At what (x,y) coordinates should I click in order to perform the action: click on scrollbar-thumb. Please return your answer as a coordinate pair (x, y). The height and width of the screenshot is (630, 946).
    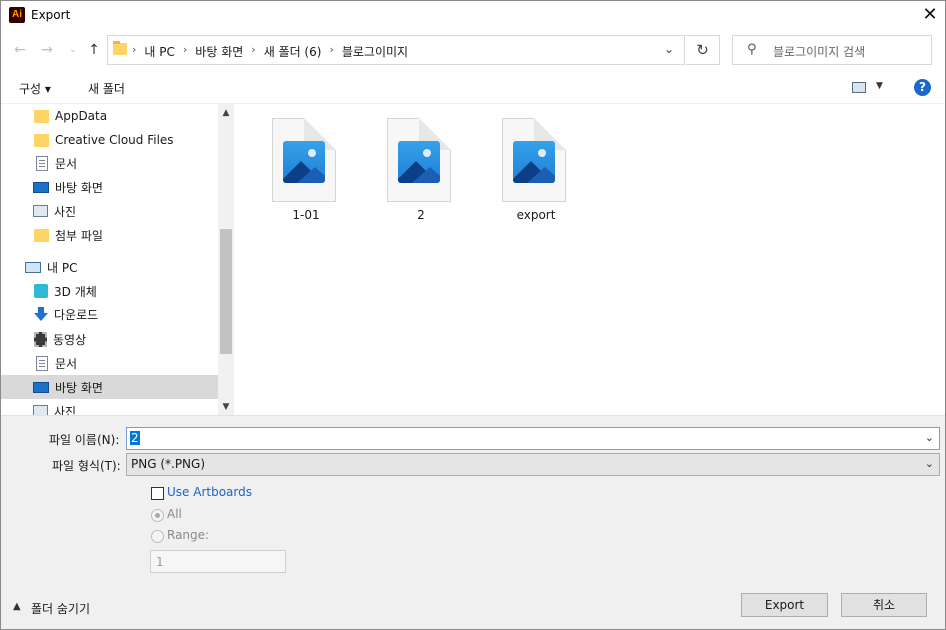
    Looking at the image, I should click on (226, 291).